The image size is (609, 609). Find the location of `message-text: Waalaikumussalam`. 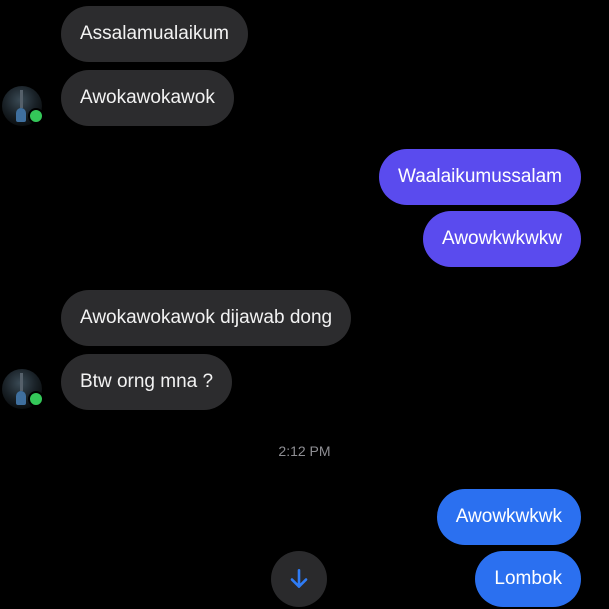

message-text: Waalaikumussalam is located at coordinates (479, 176).